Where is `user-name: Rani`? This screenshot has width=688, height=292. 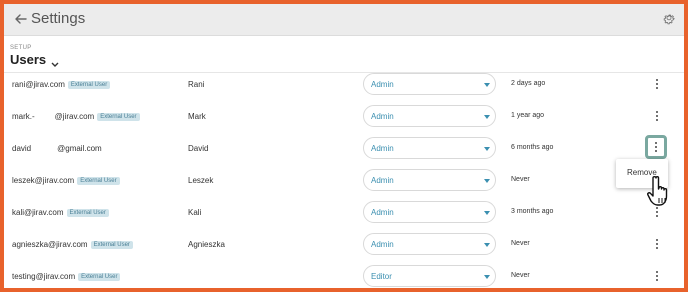 user-name: Rani is located at coordinates (196, 84).